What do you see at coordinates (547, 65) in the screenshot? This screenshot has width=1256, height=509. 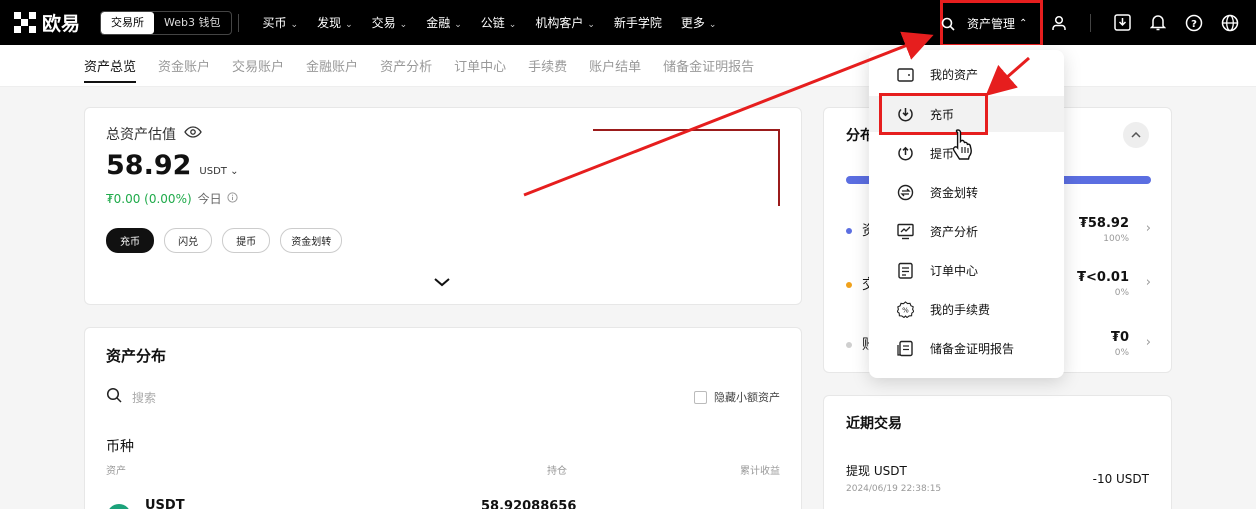 I see `tab-fees: 手续费` at bounding box center [547, 65].